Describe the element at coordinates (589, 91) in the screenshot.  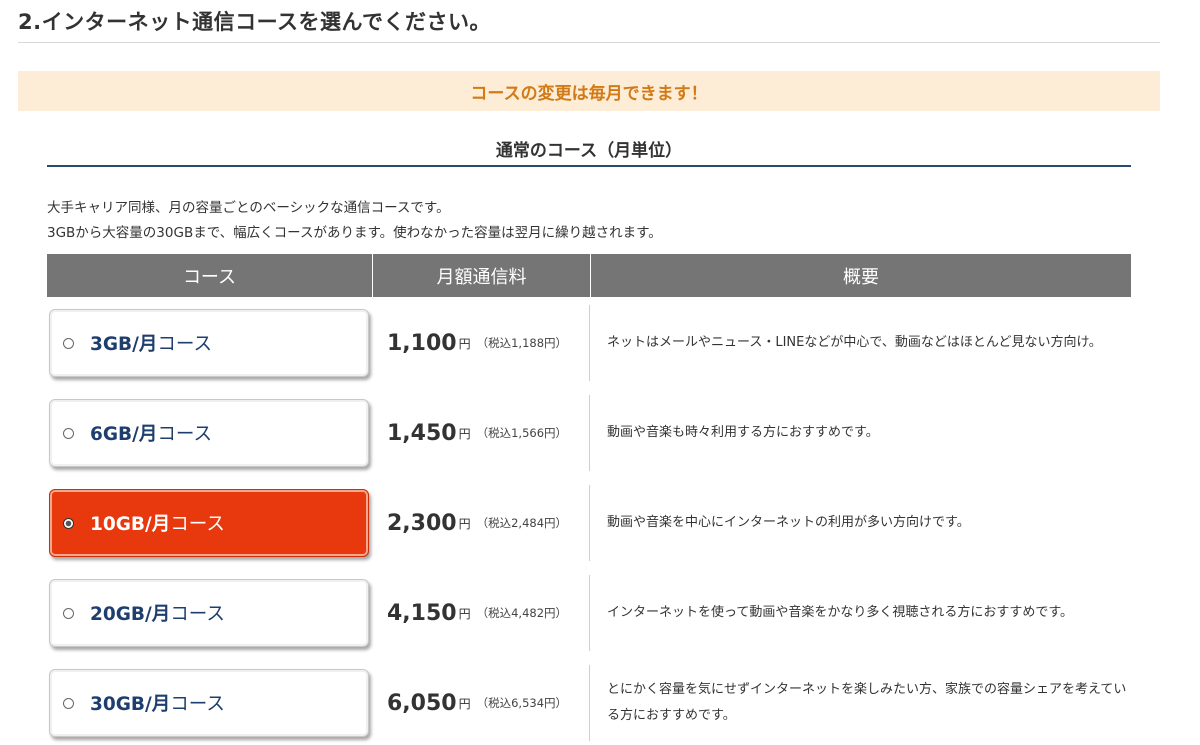
I see `notice-banner: コースの変更は毎月できます！` at that location.